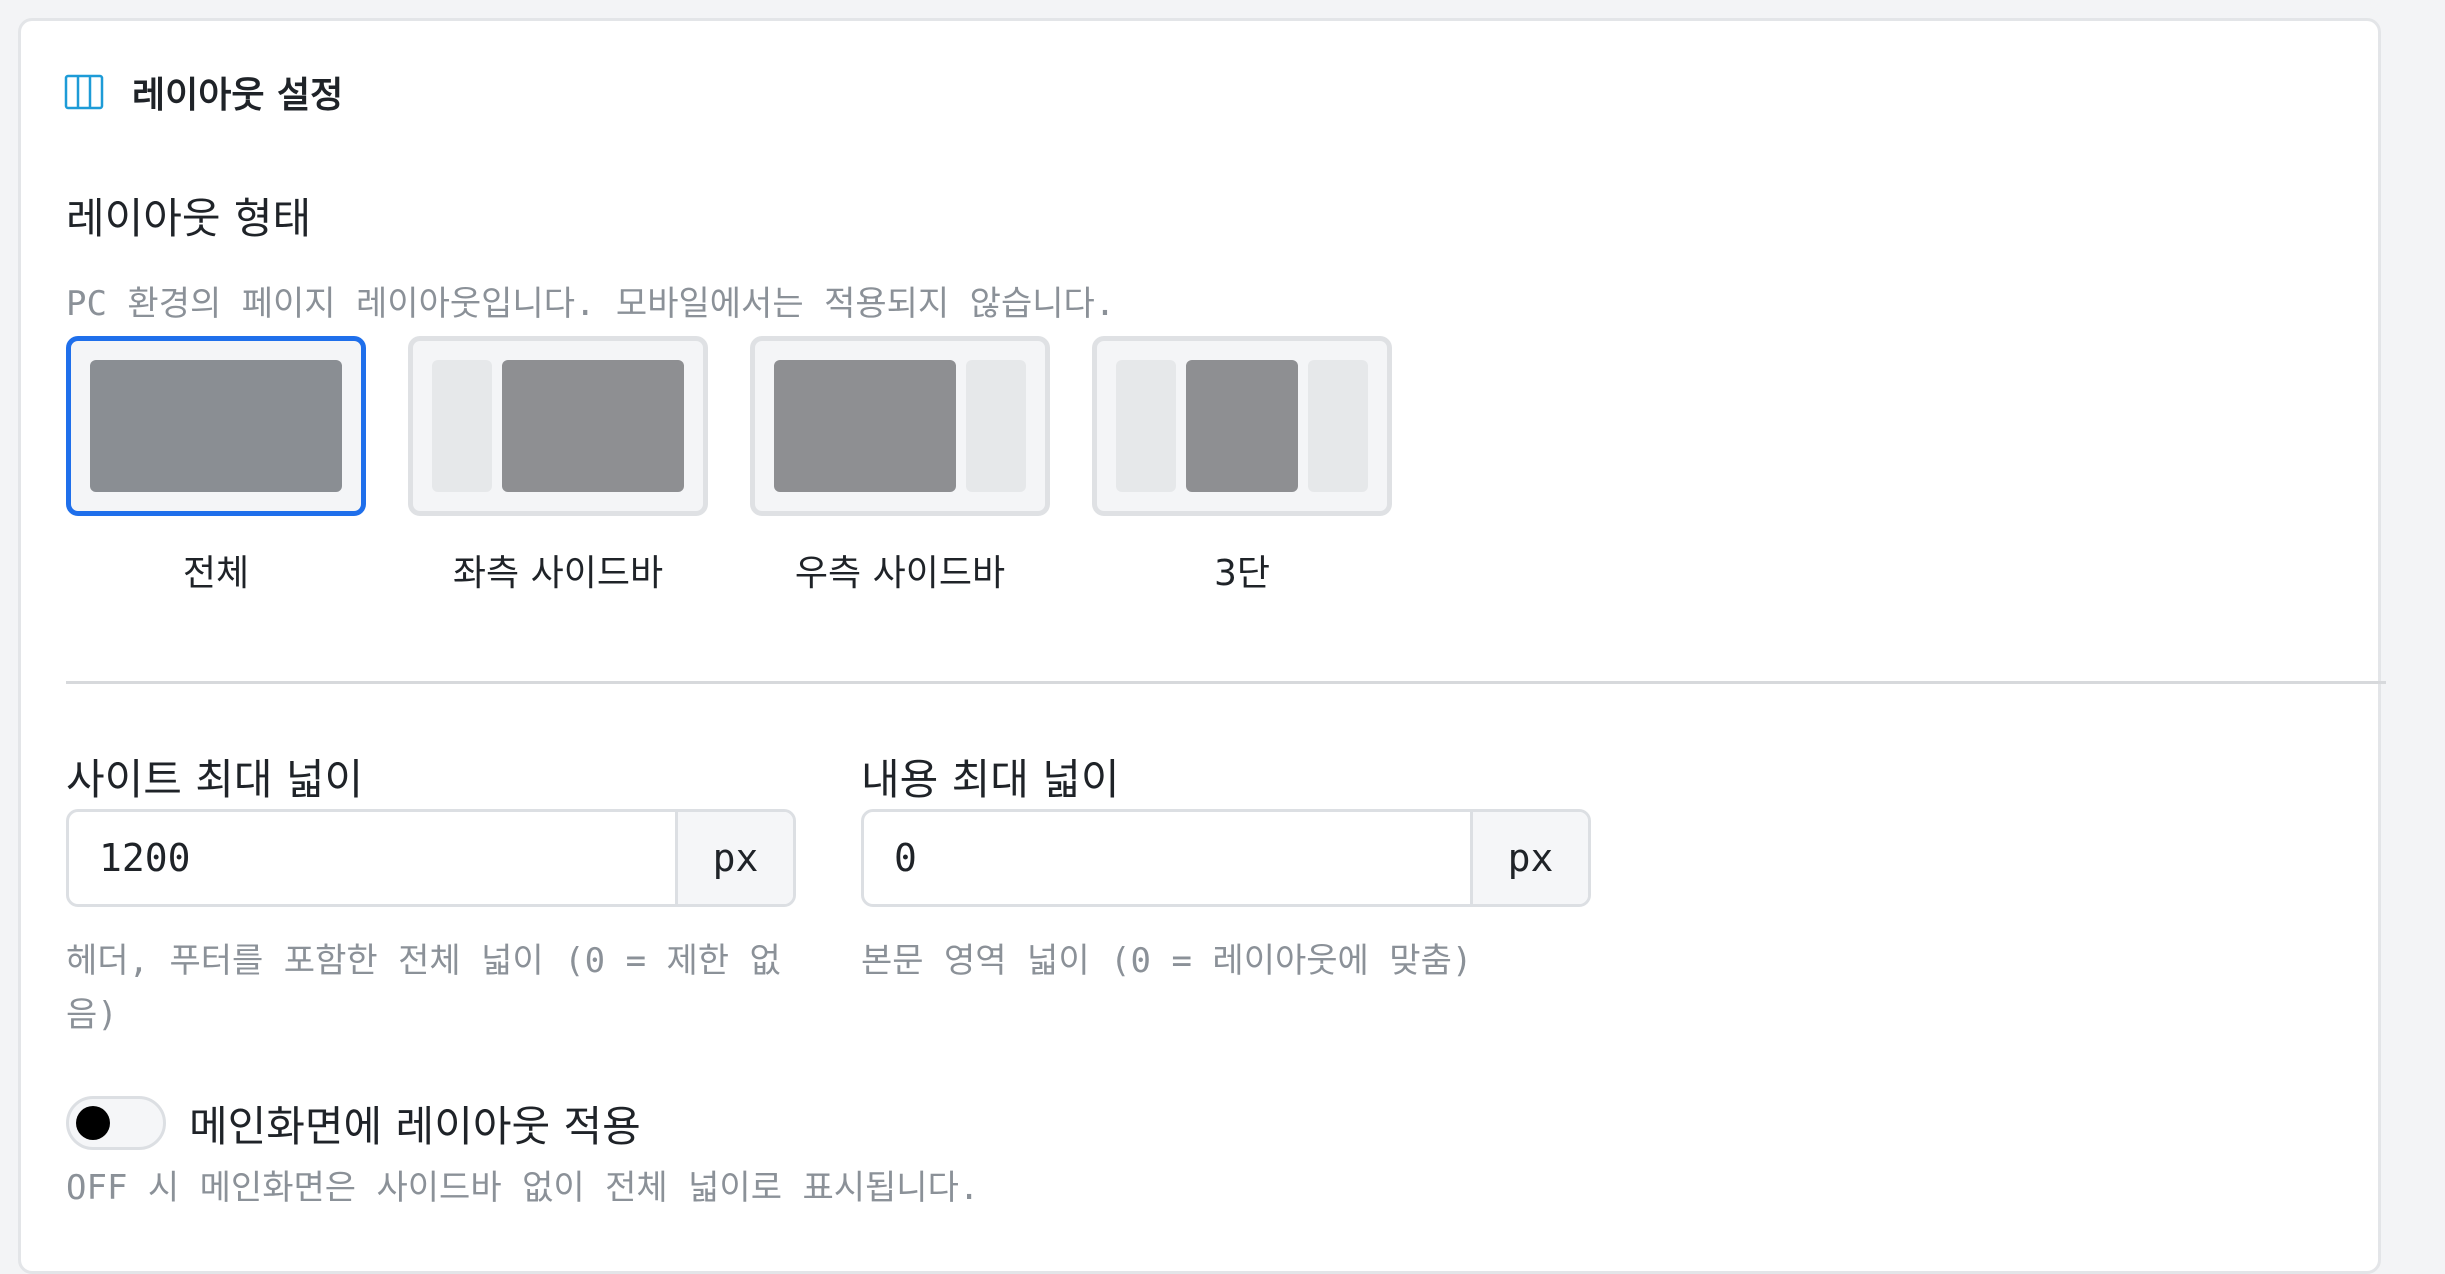  I want to click on layout-option-label: 좌측 사이드바, so click(558, 573).